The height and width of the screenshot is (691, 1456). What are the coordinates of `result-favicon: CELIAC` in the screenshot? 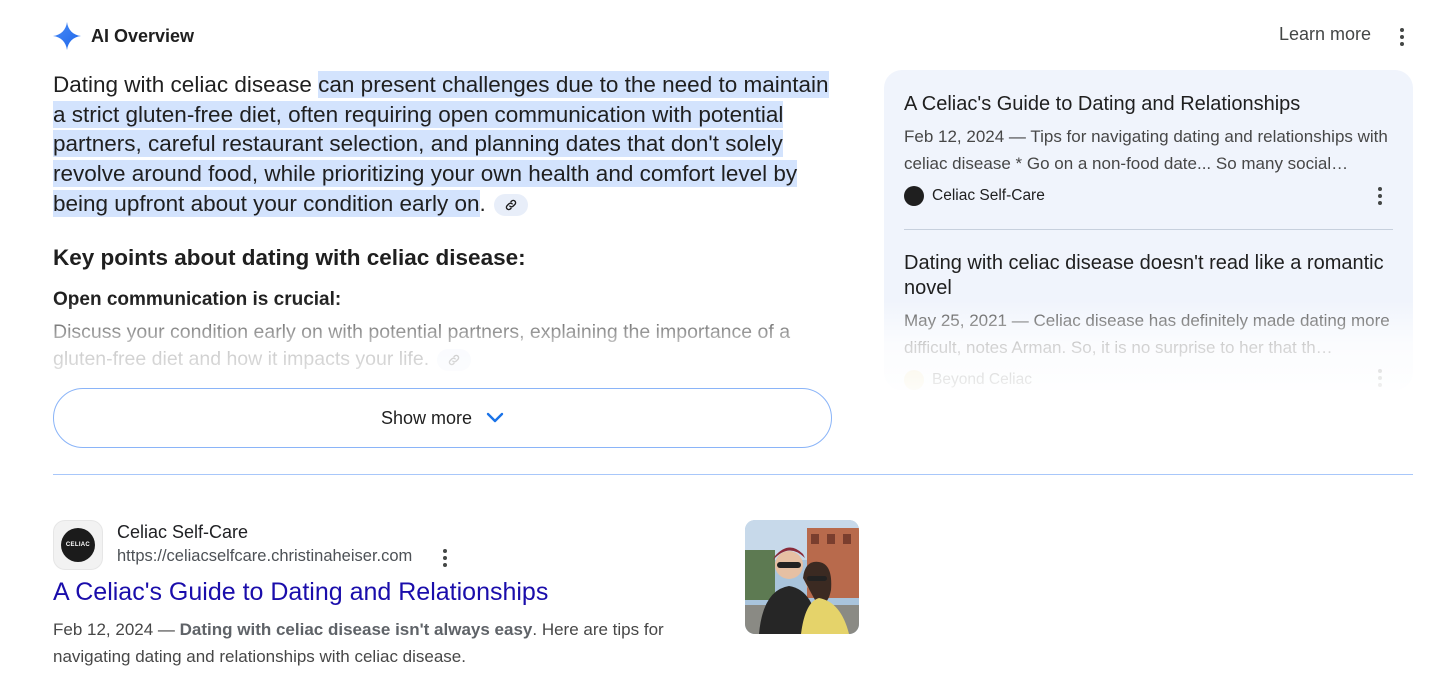 It's located at (78, 545).